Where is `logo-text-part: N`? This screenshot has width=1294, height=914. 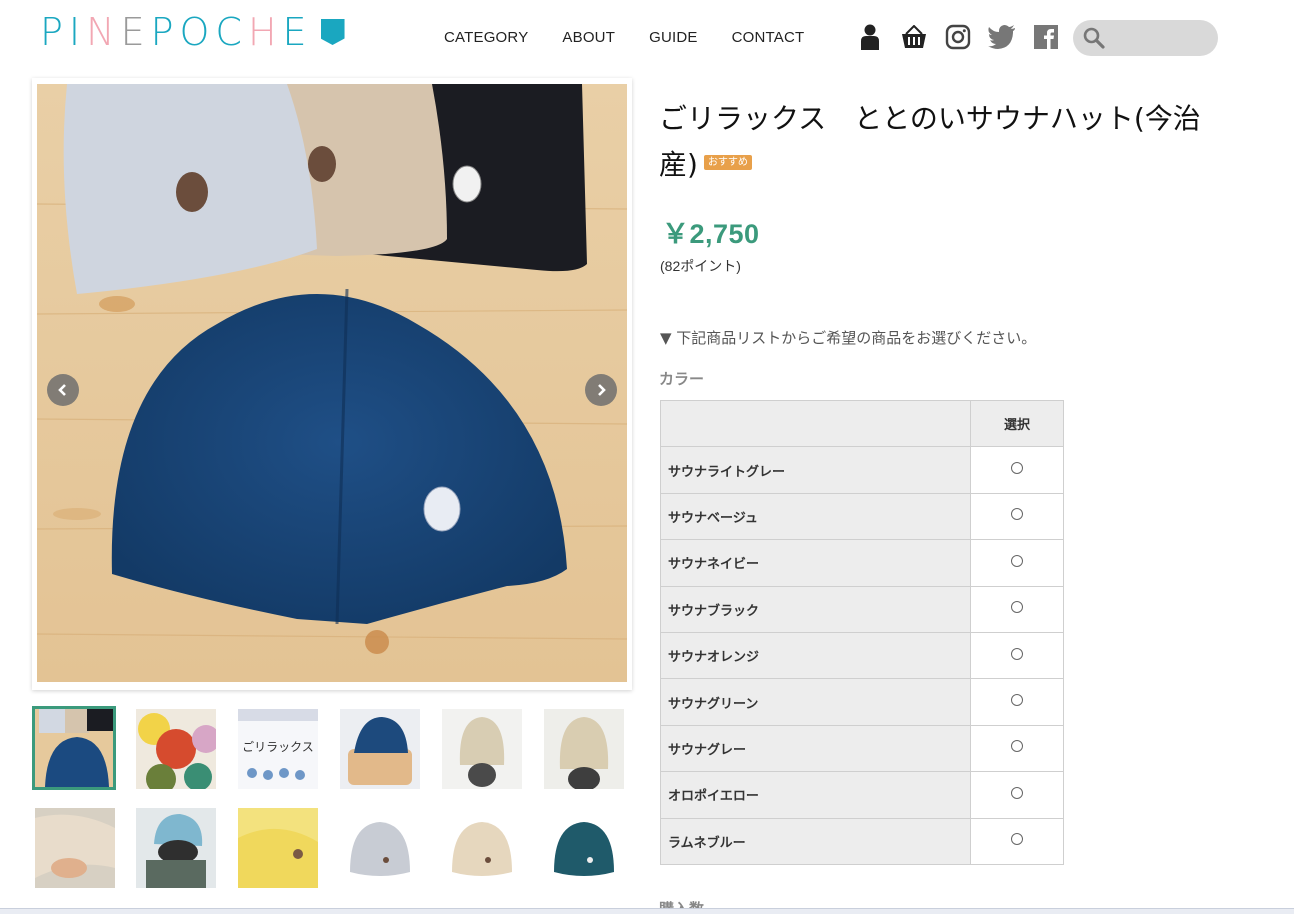 logo-text-part: N is located at coordinates (103, 32).